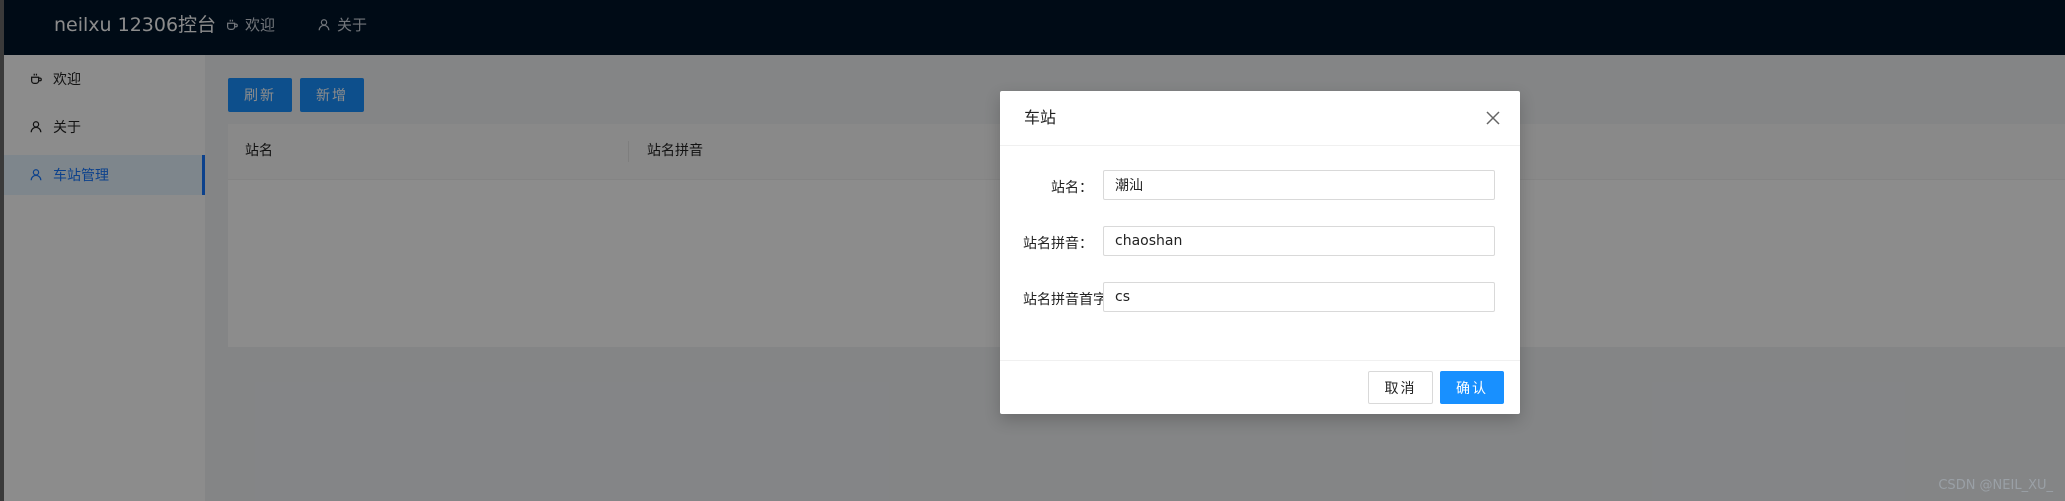  I want to click on modal-title: 车站, so click(1040, 117).